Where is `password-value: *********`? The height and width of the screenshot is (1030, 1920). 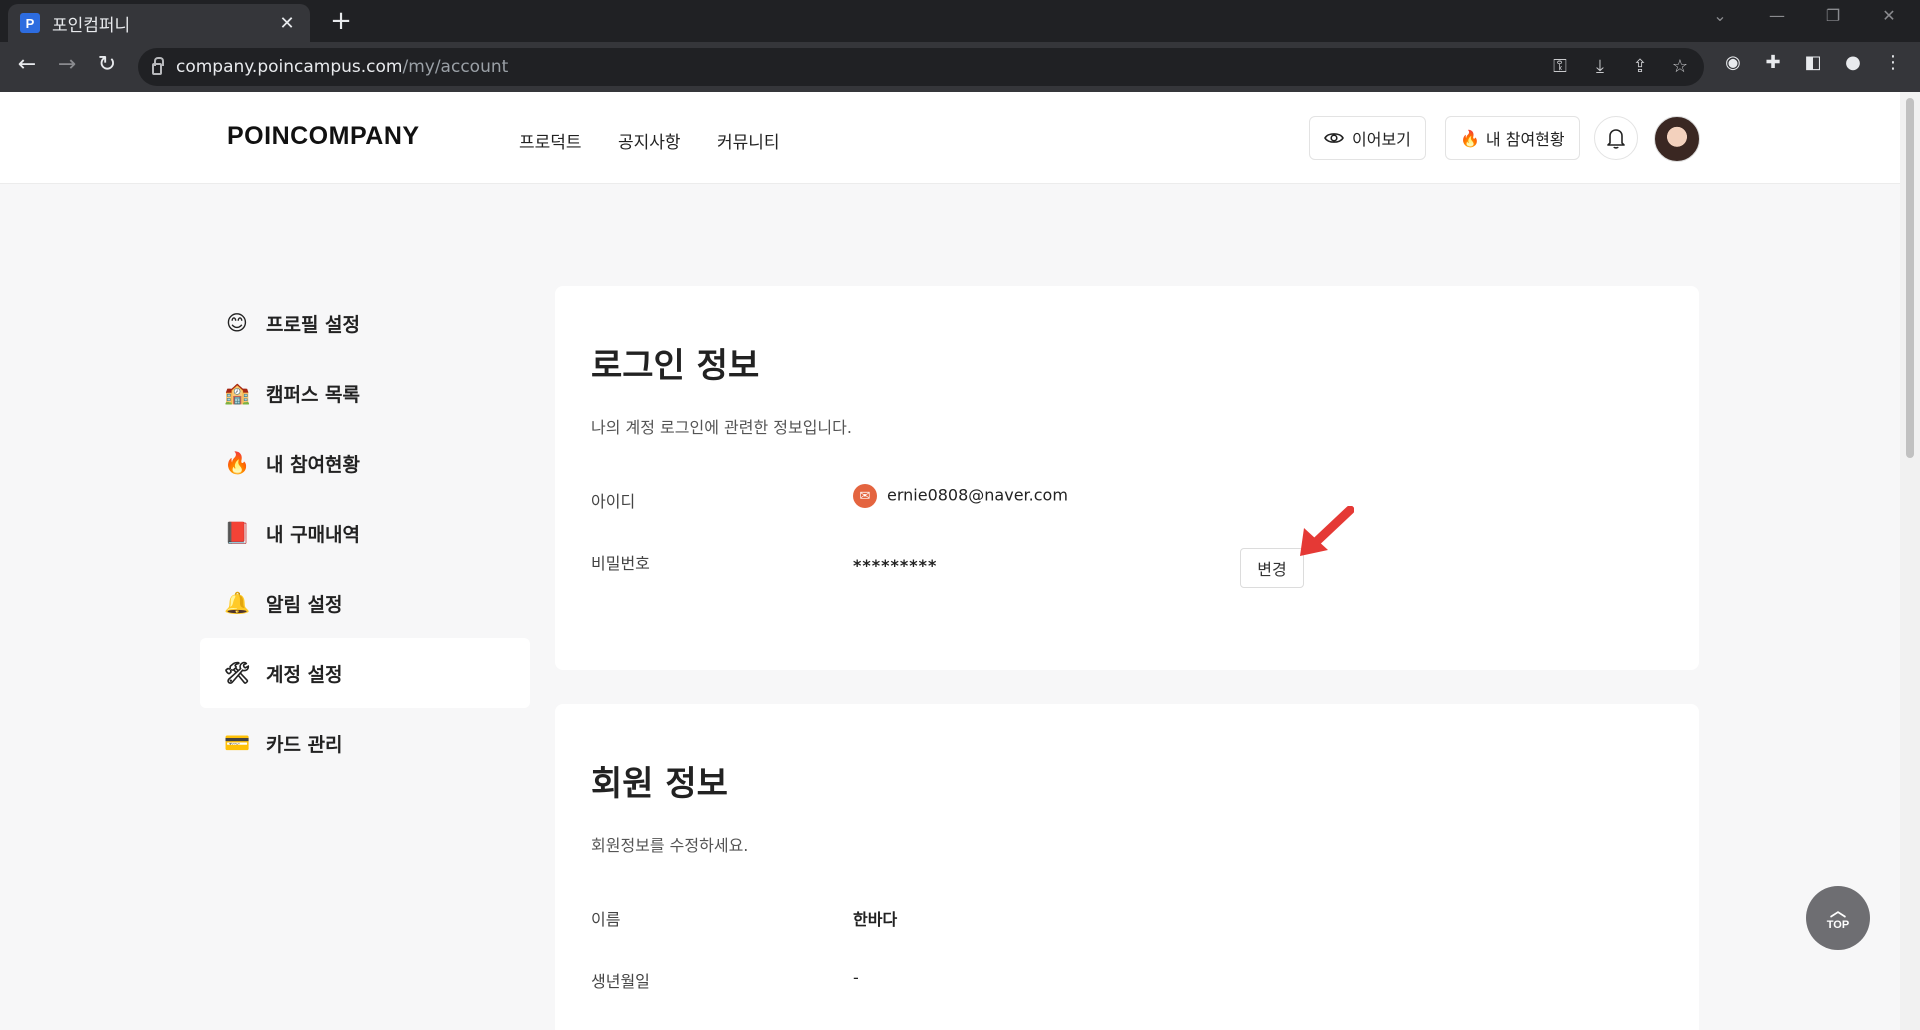
password-value: ********* is located at coordinates (895, 565).